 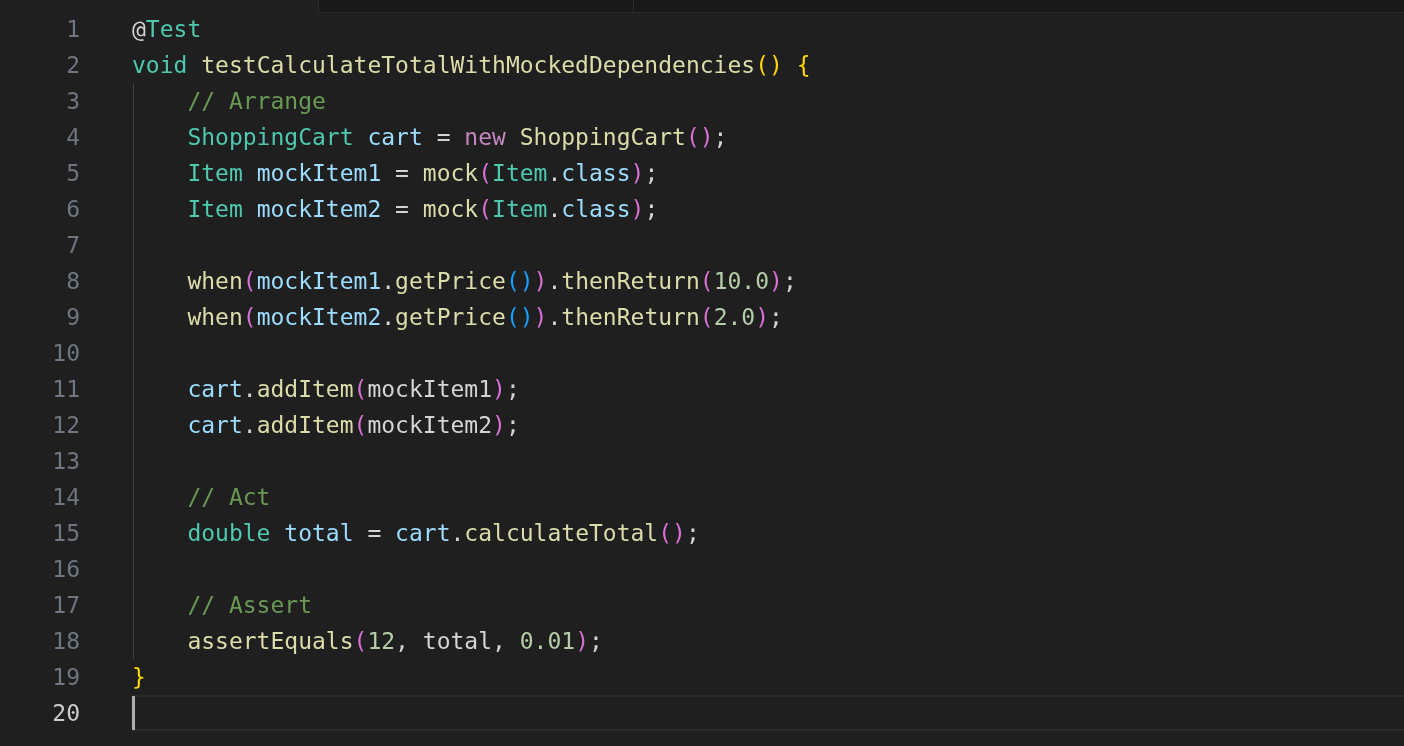 What do you see at coordinates (65, 461) in the screenshot?
I see `line-number: 13` at bounding box center [65, 461].